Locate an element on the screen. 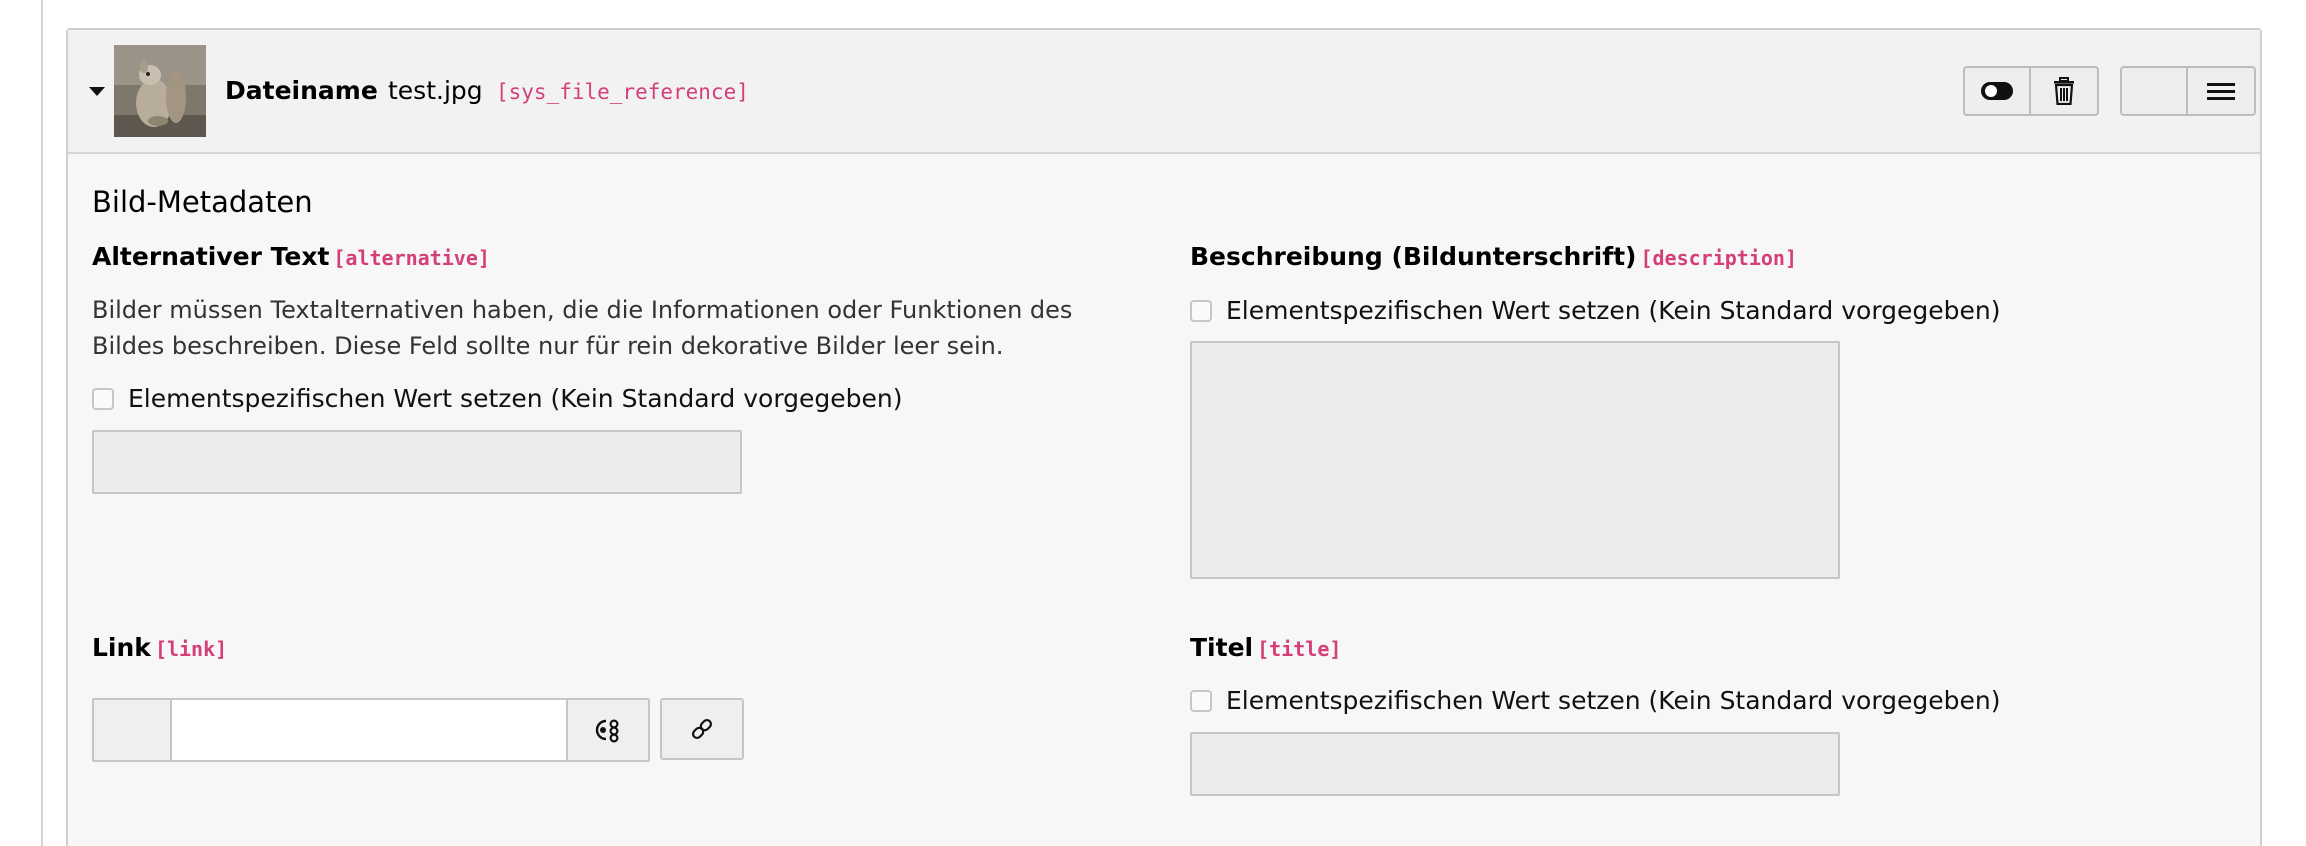  trash-icon is located at coordinates (2064, 91).